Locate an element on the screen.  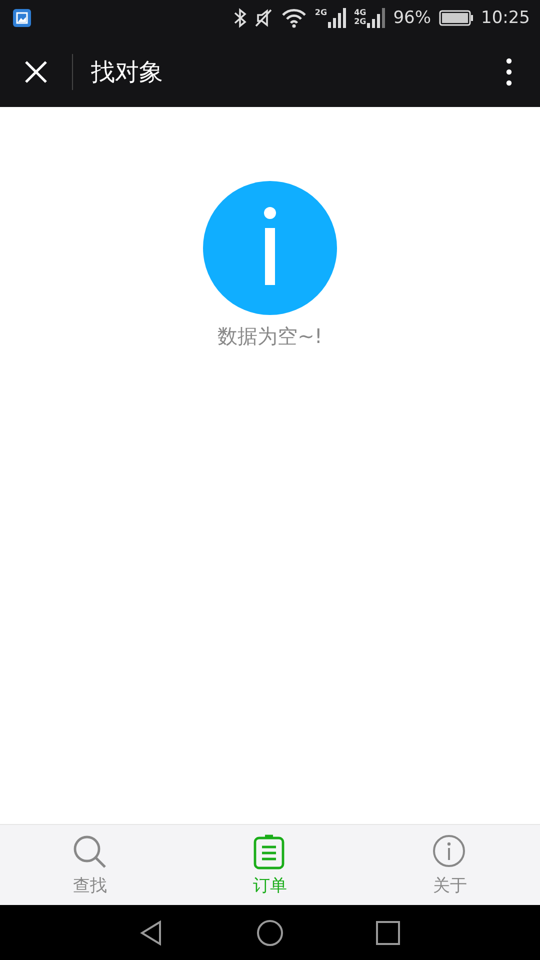
home-button is located at coordinates (270, 932).